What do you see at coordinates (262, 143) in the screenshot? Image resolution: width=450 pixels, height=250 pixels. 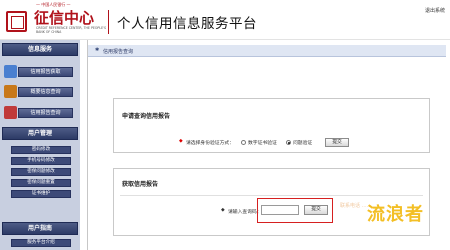 I see `radio-label-digital-certificate: 数字证书验证` at bounding box center [262, 143].